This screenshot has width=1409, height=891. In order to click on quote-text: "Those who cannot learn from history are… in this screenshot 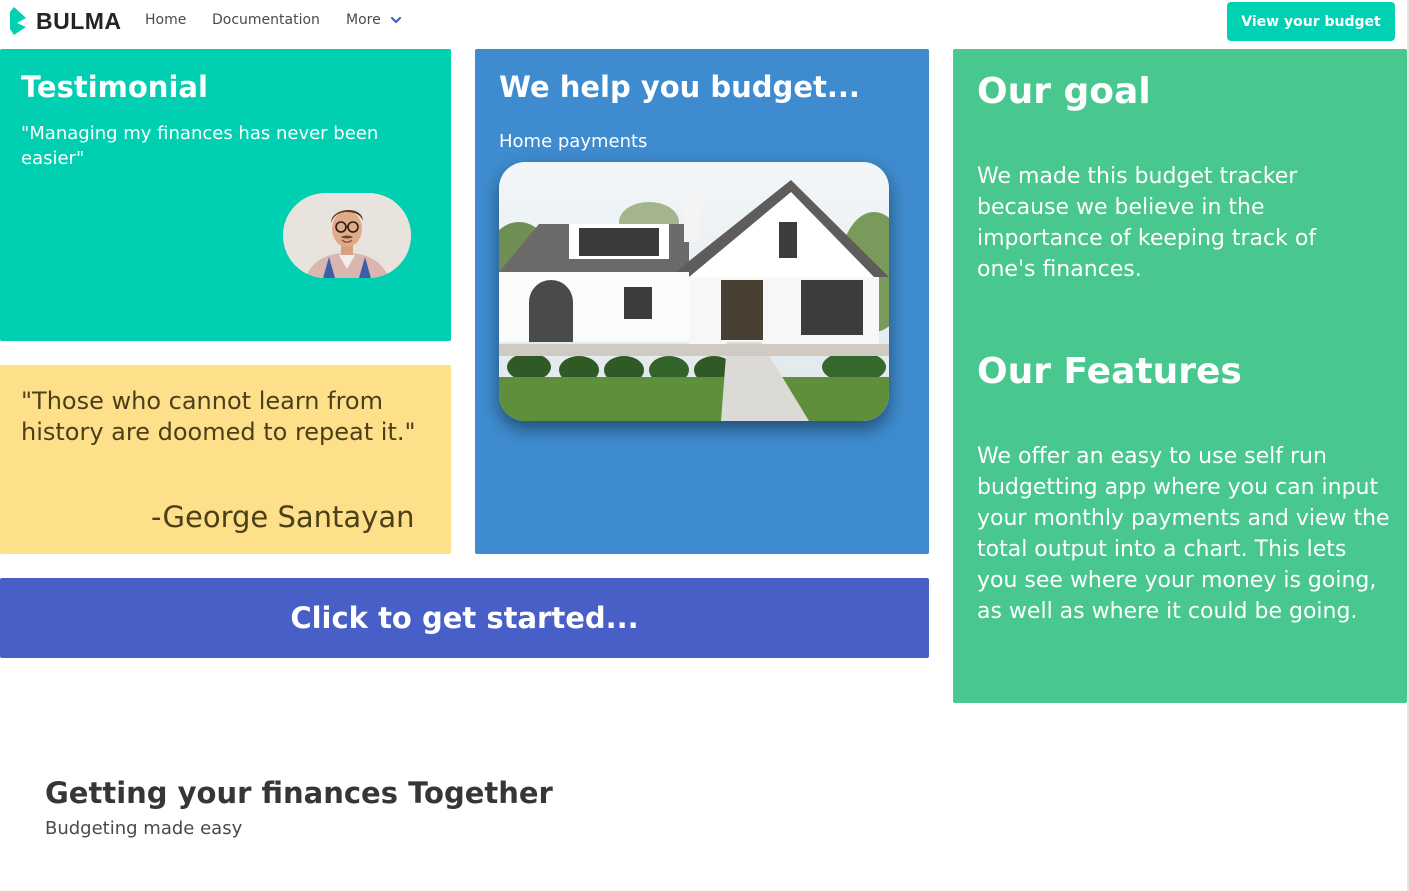, I will do `click(218, 416)`.